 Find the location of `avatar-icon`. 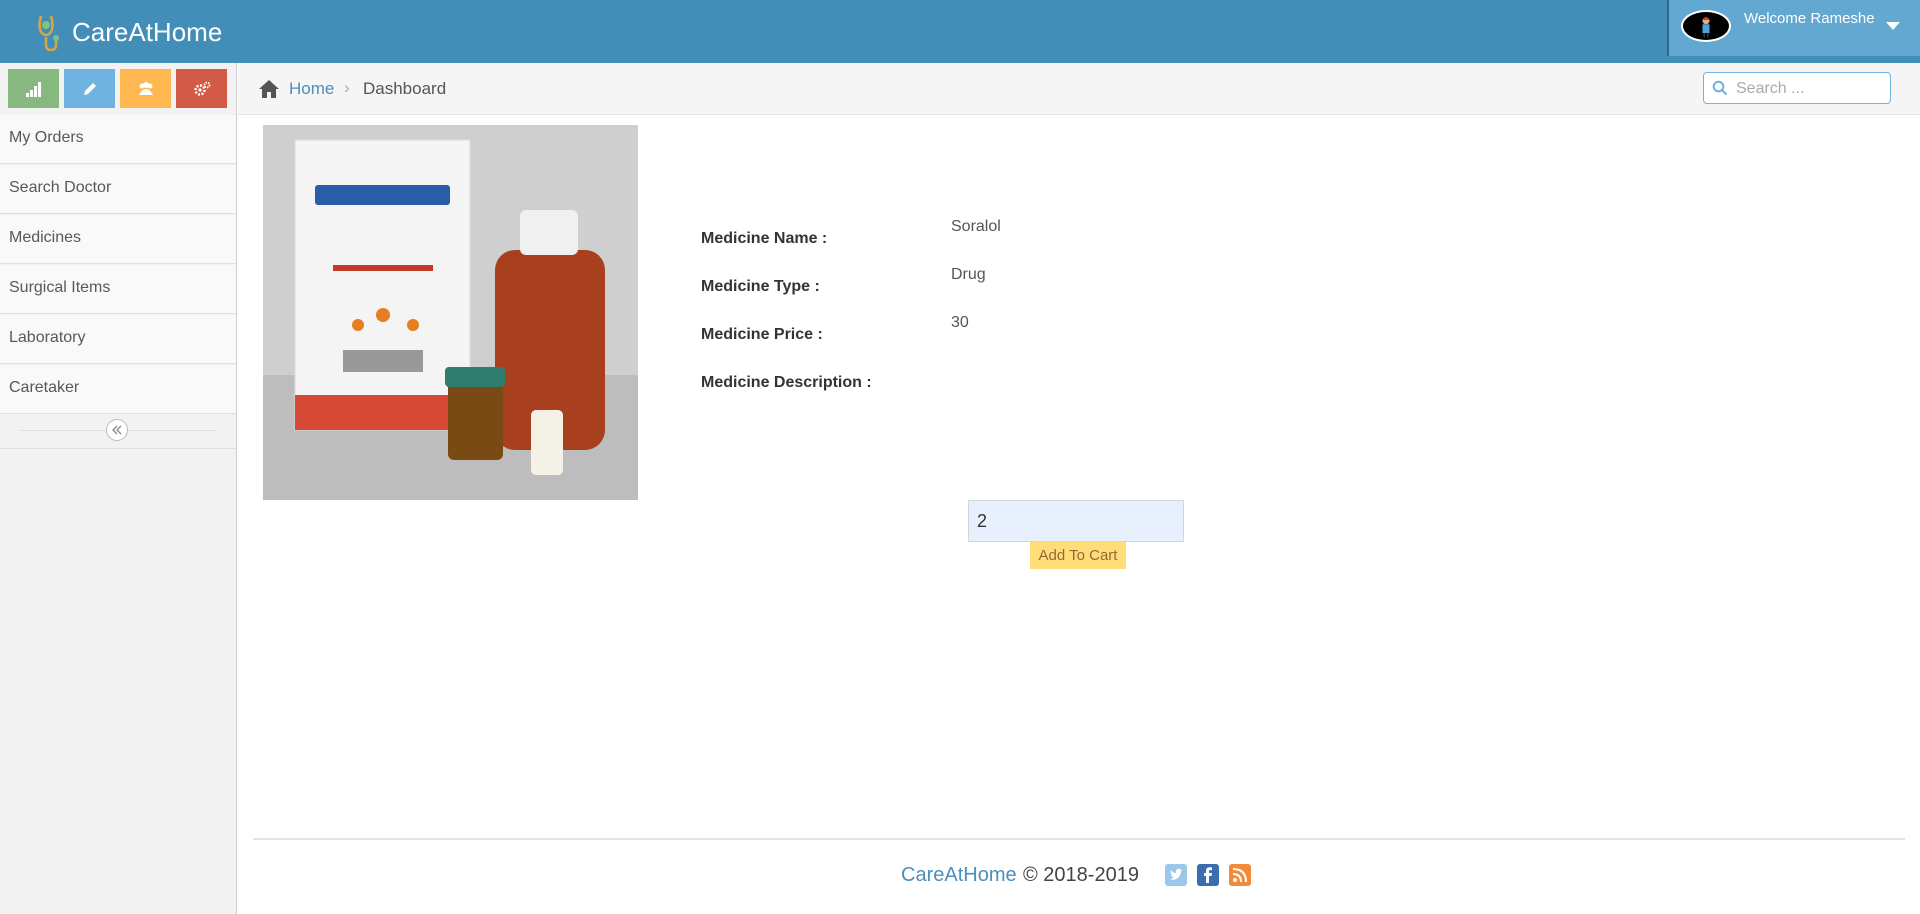

avatar-icon is located at coordinates (1706, 27).